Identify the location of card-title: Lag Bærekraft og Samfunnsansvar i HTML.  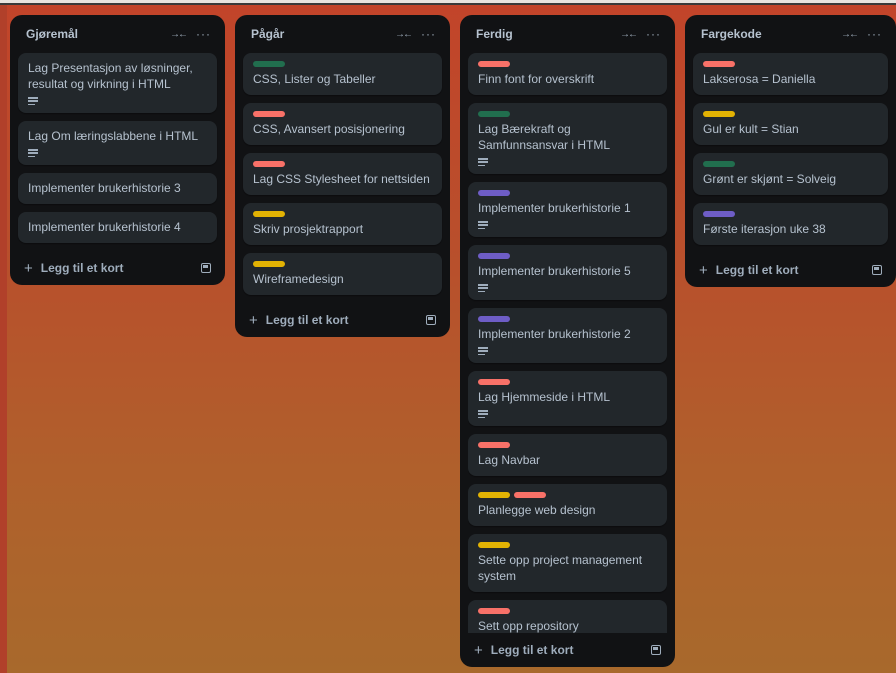
(544, 137).